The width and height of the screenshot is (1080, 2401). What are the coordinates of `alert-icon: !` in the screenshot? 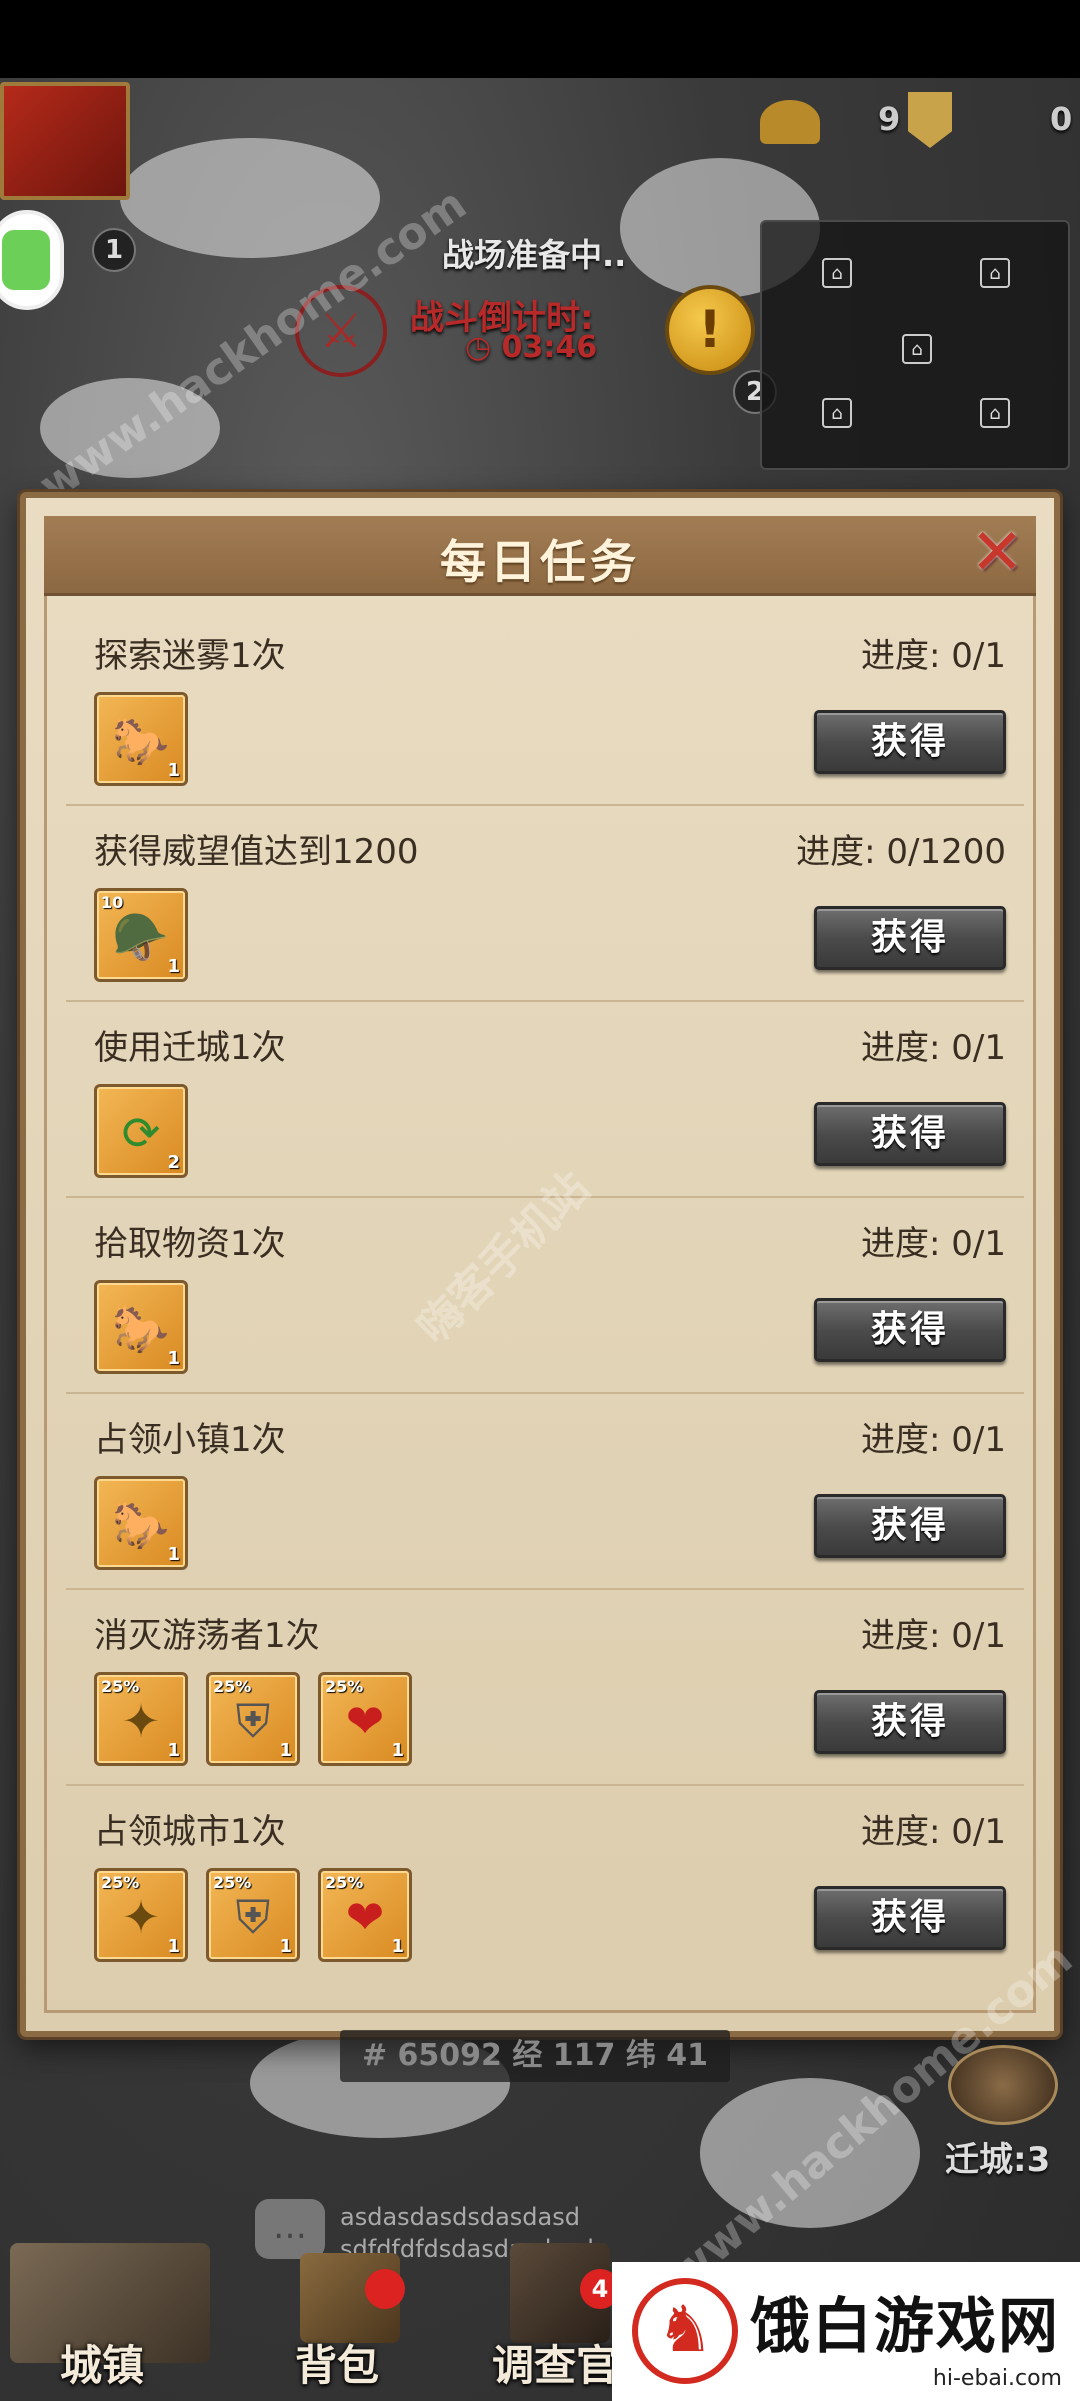 It's located at (710, 330).